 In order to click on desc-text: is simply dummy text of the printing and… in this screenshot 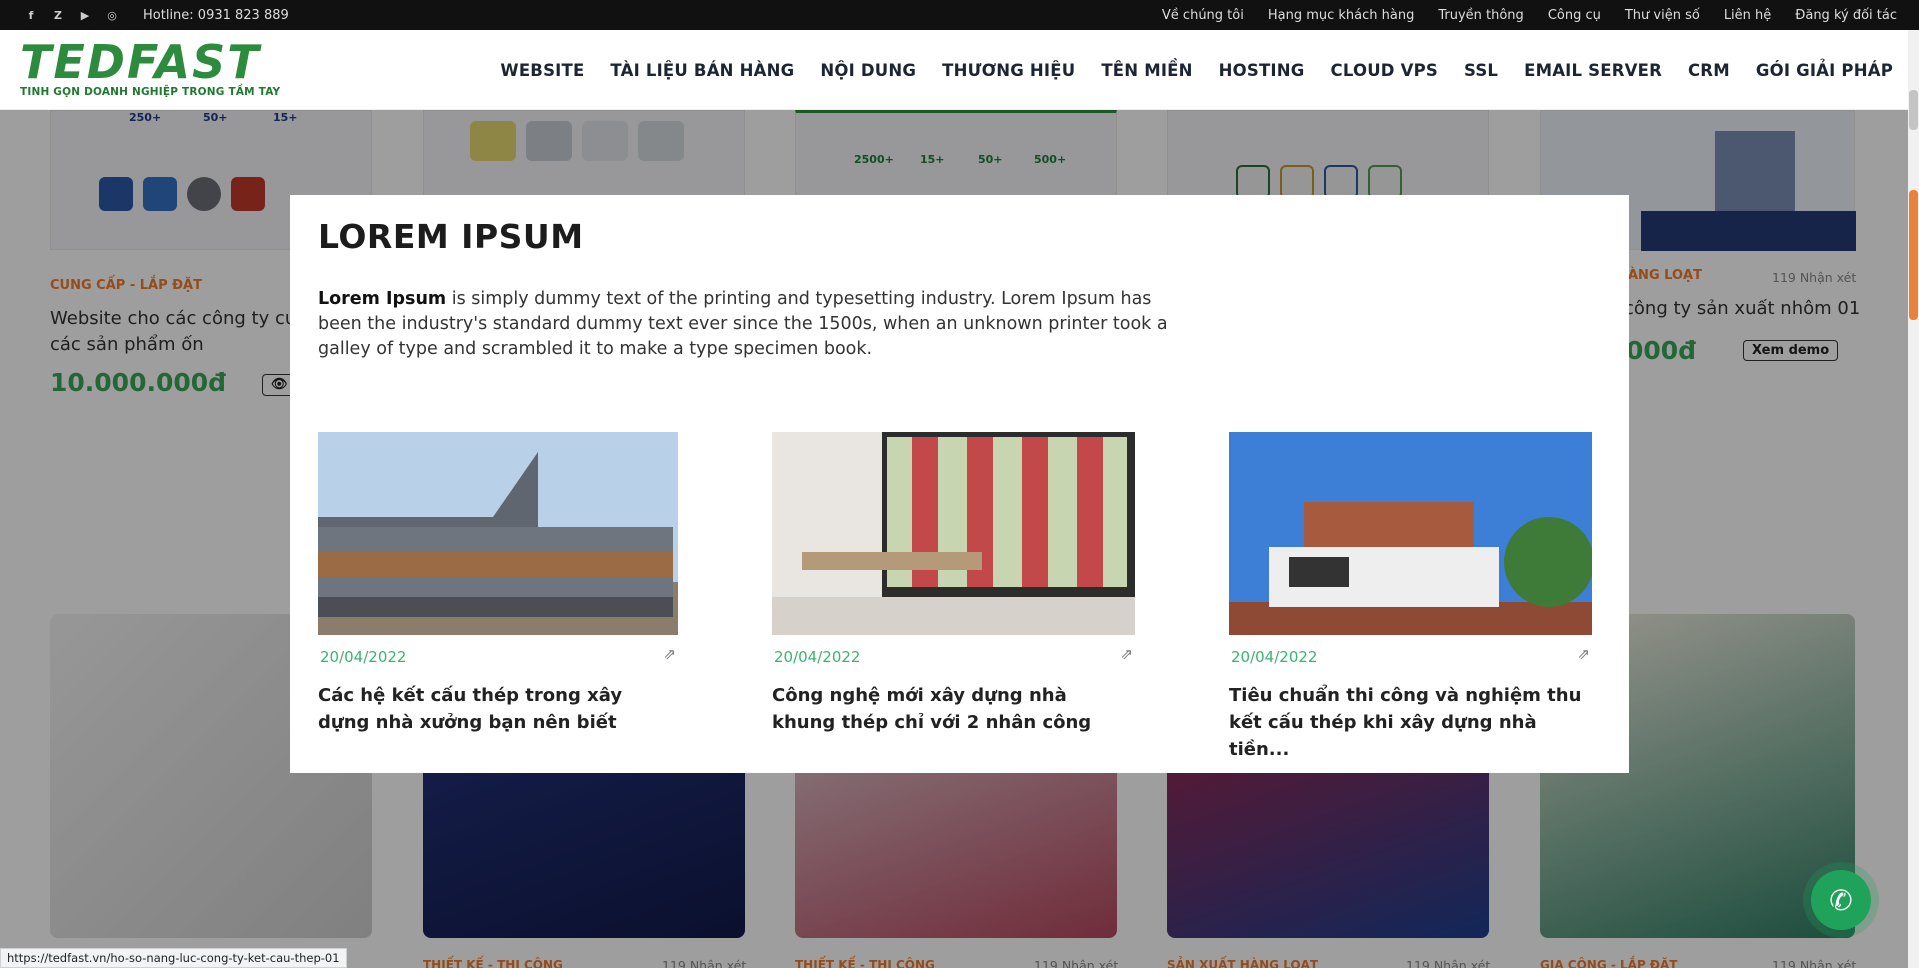, I will do `click(743, 324)`.